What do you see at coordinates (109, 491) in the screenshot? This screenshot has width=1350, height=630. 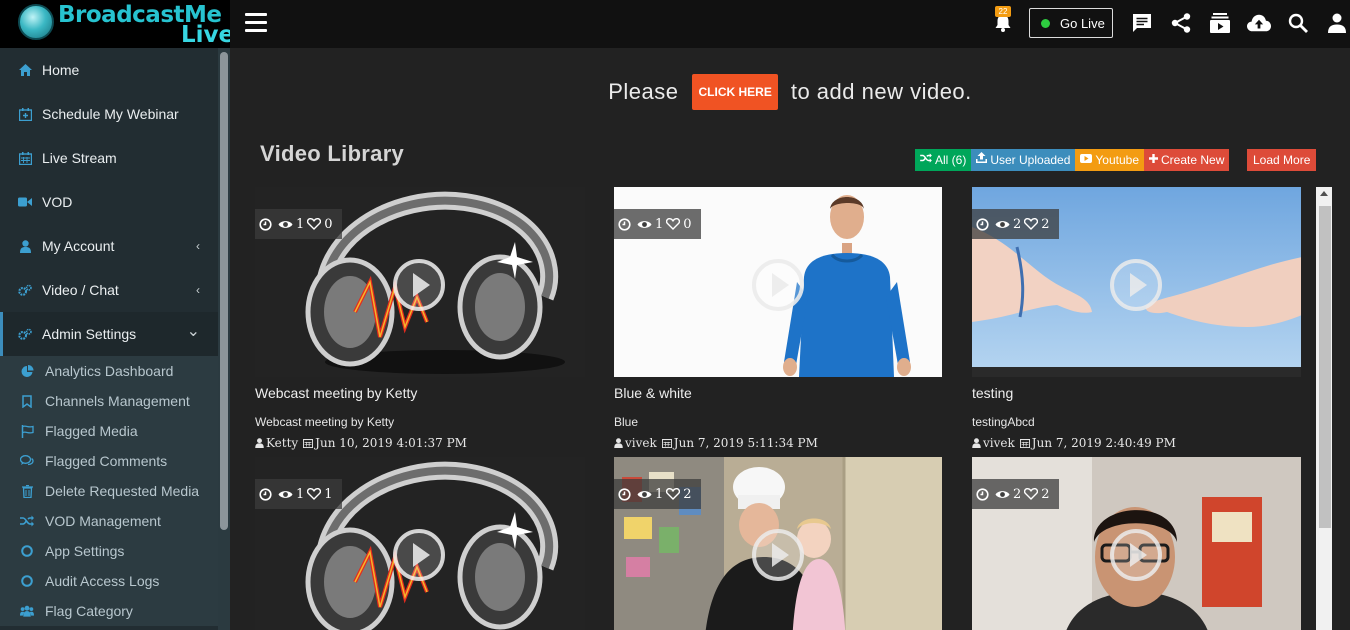 I see `submenu-item-delete-requested-media: Delete Requested Media` at bounding box center [109, 491].